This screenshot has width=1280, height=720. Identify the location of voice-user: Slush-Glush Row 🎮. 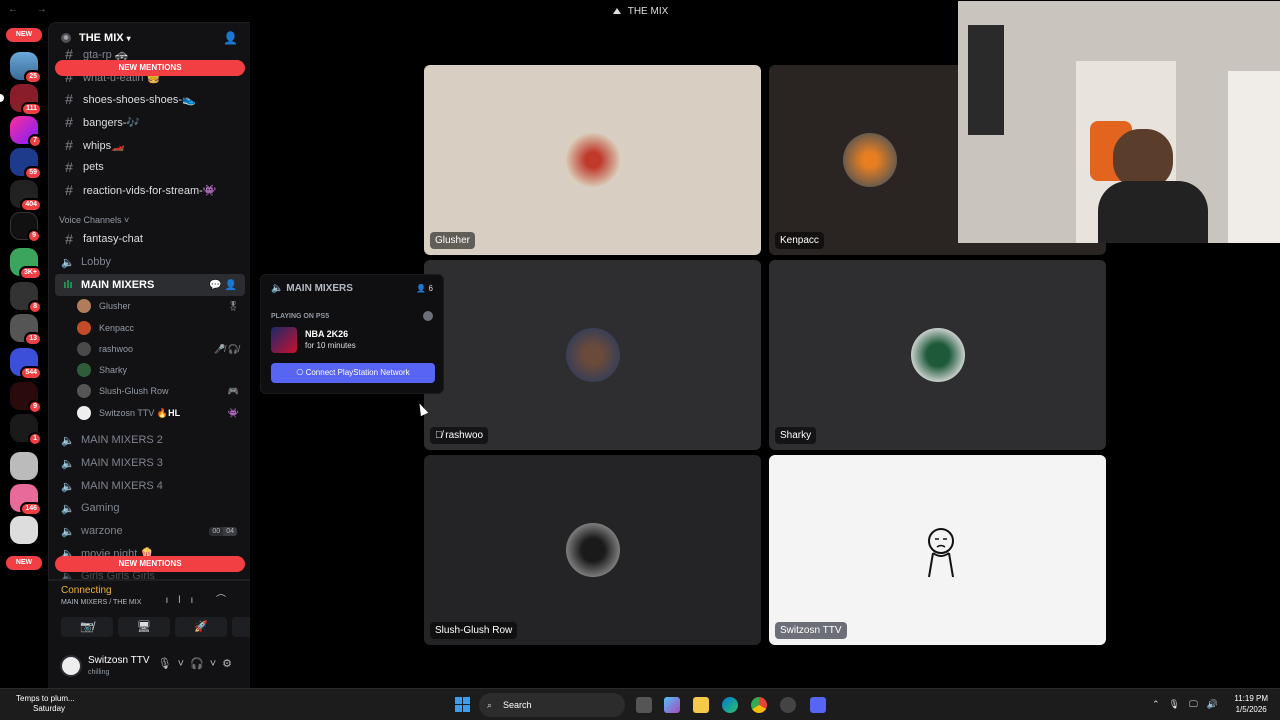
(160, 391).